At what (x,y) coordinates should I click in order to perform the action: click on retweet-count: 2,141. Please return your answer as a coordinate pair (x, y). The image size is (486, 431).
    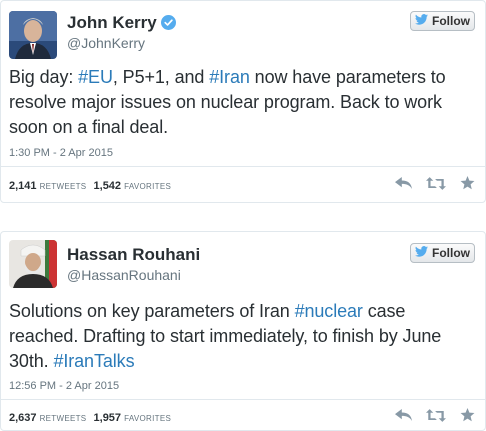
    Looking at the image, I should click on (23, 186).